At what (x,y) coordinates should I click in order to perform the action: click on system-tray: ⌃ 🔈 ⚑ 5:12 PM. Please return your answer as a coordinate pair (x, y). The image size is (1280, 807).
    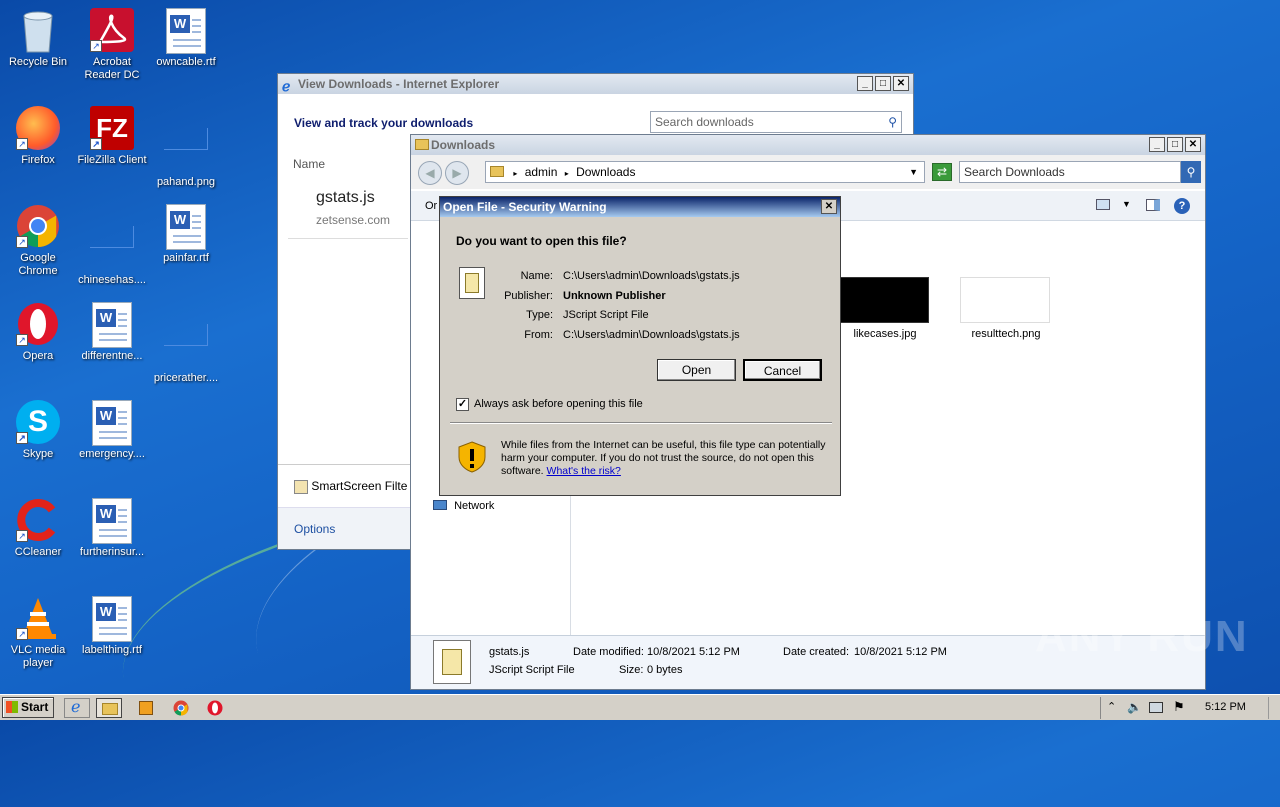
    Looking at the image, I should click on (1190, 708).